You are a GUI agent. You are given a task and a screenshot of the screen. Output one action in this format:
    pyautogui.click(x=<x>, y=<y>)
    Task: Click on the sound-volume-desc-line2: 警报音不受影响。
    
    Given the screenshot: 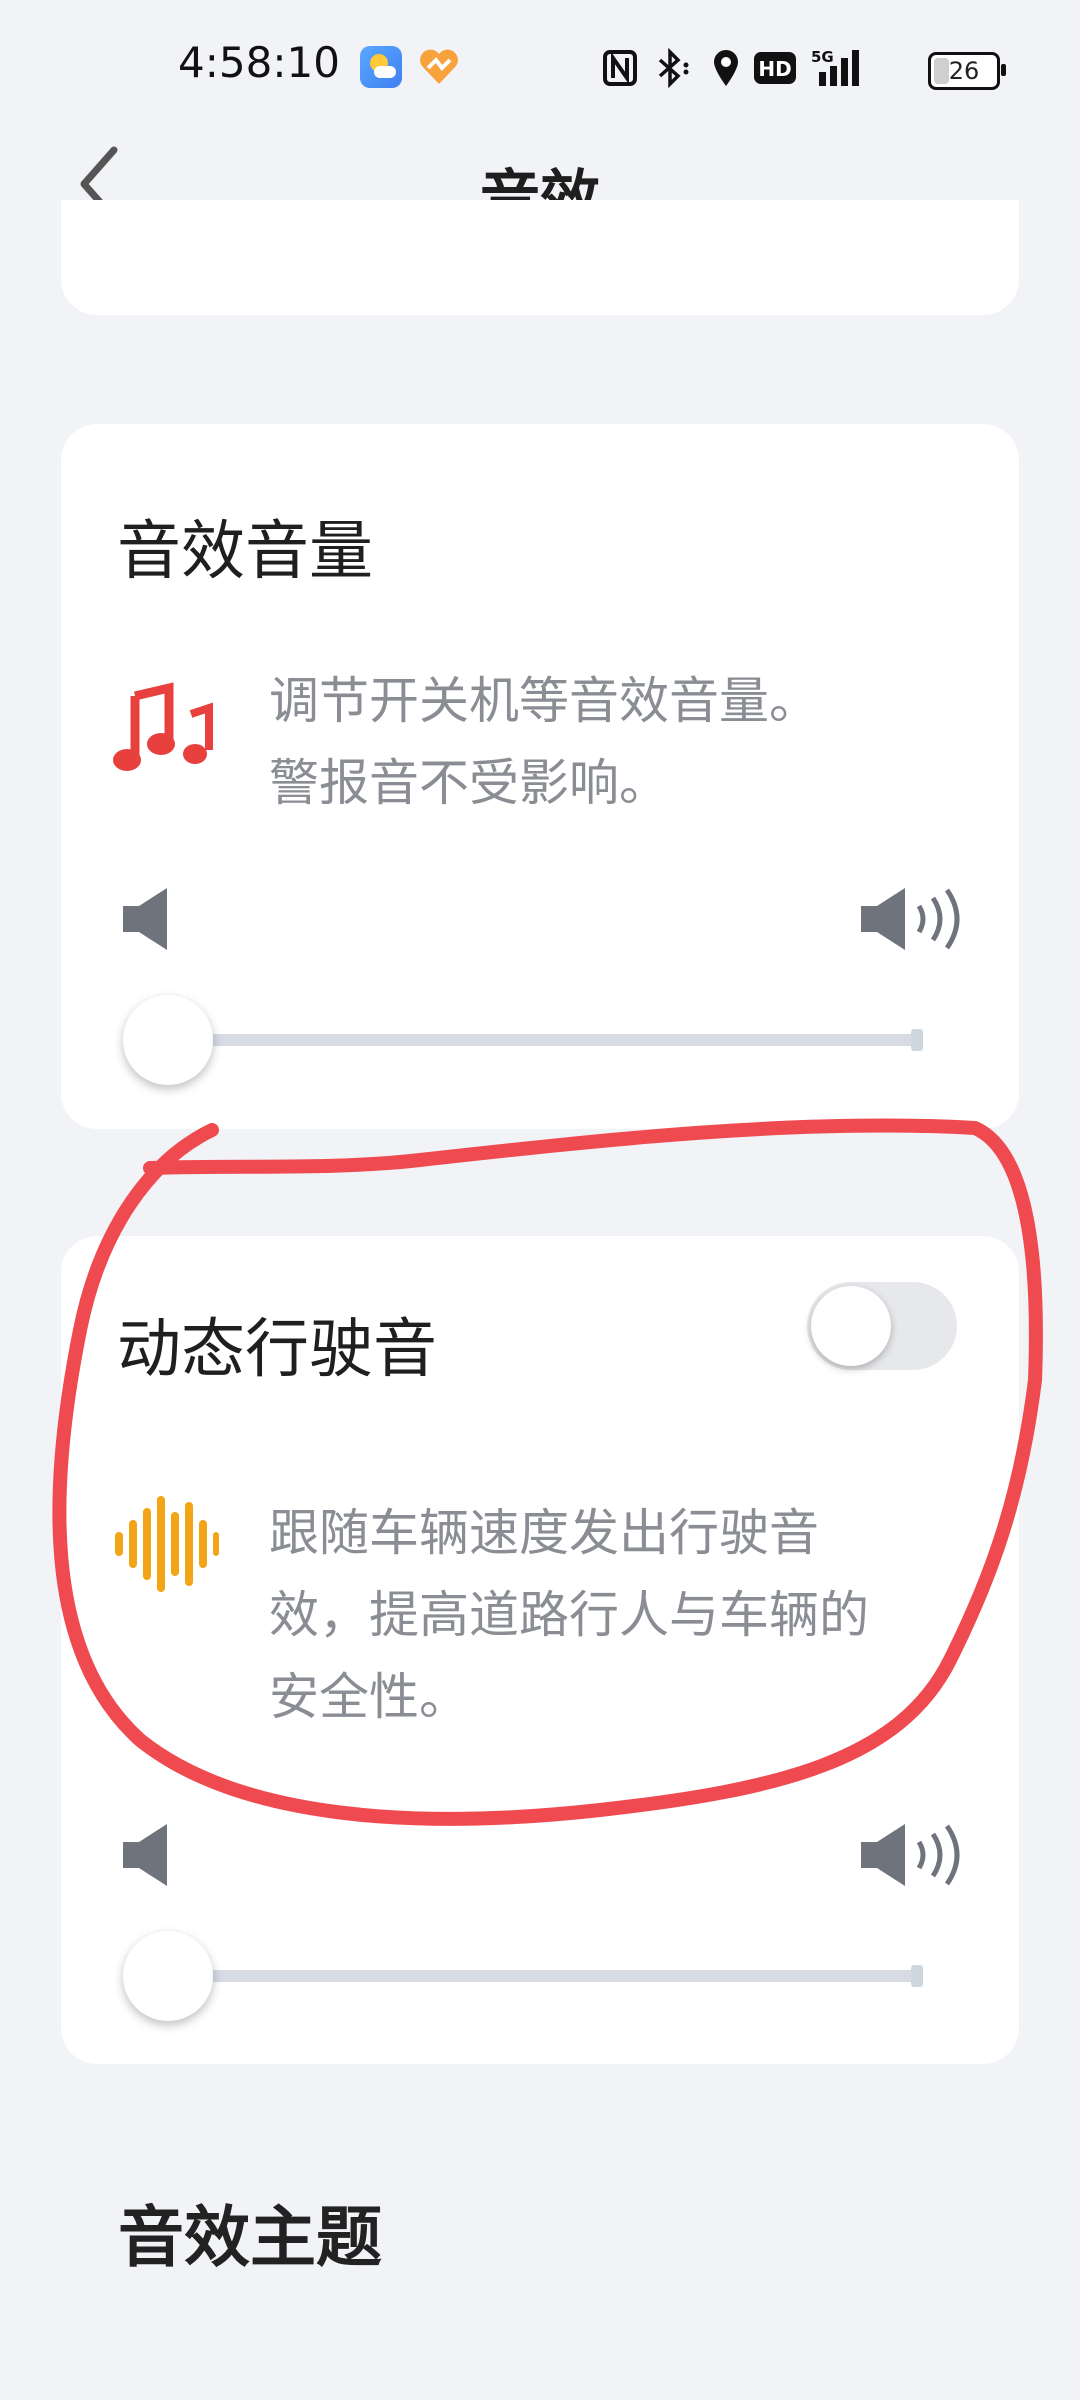 What is the action you would take?
    pyautogui.click(x=469, y=783)
    